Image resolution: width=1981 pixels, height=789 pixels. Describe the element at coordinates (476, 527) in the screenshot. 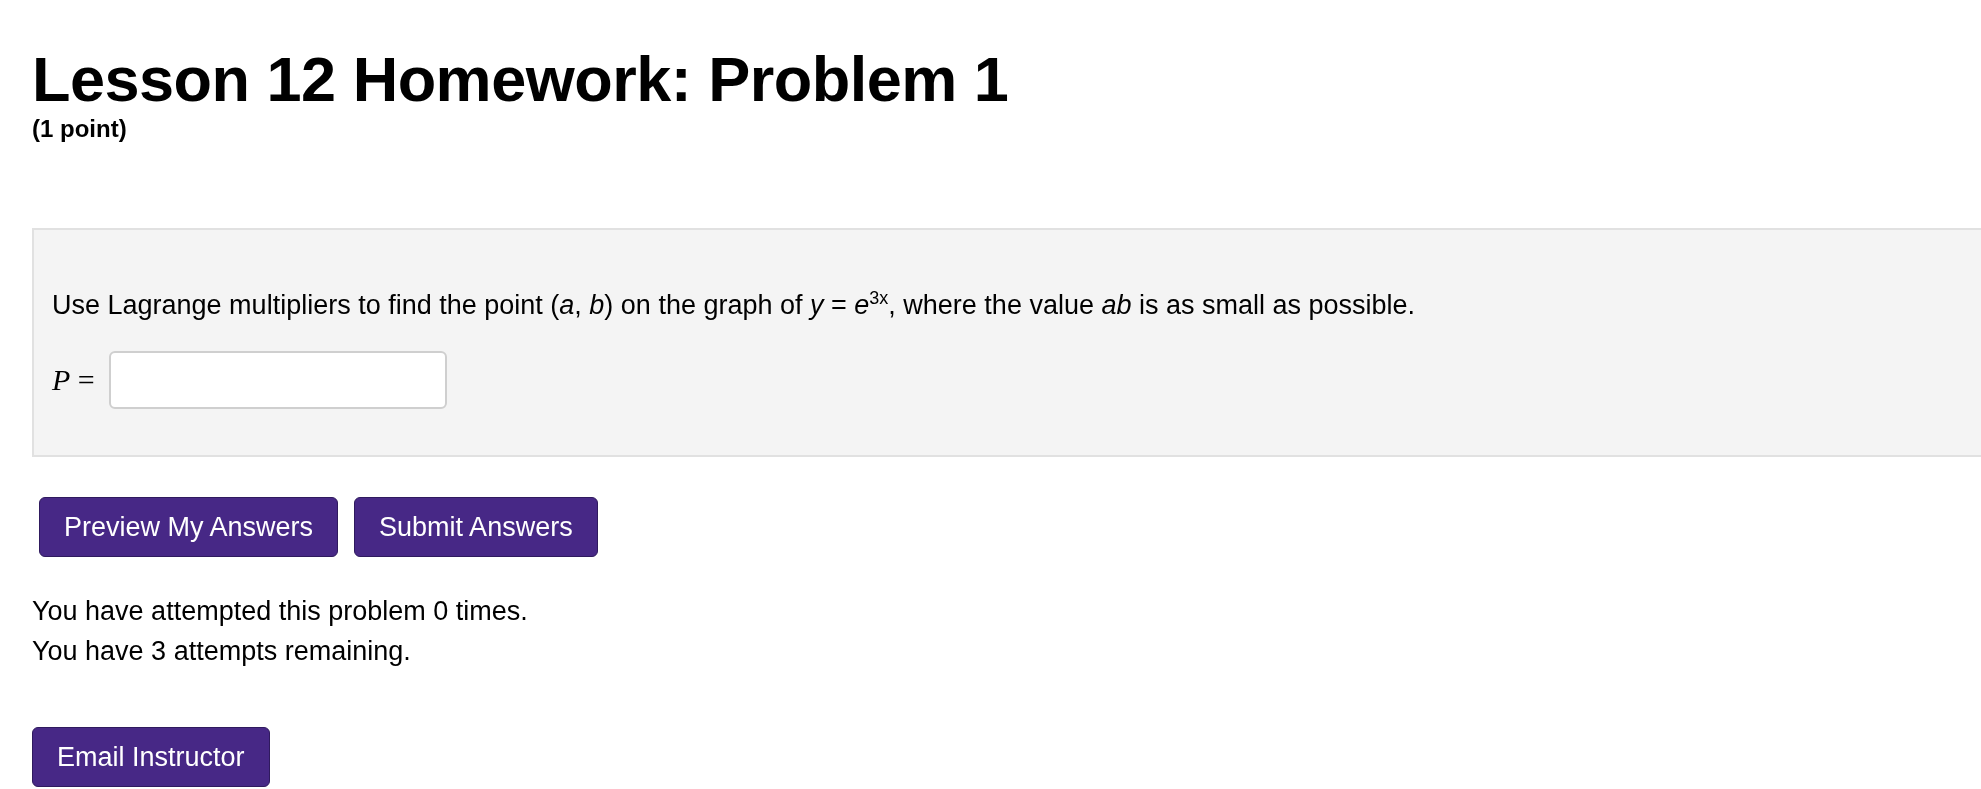

I see `answer-button: Submit Answers` at that location.